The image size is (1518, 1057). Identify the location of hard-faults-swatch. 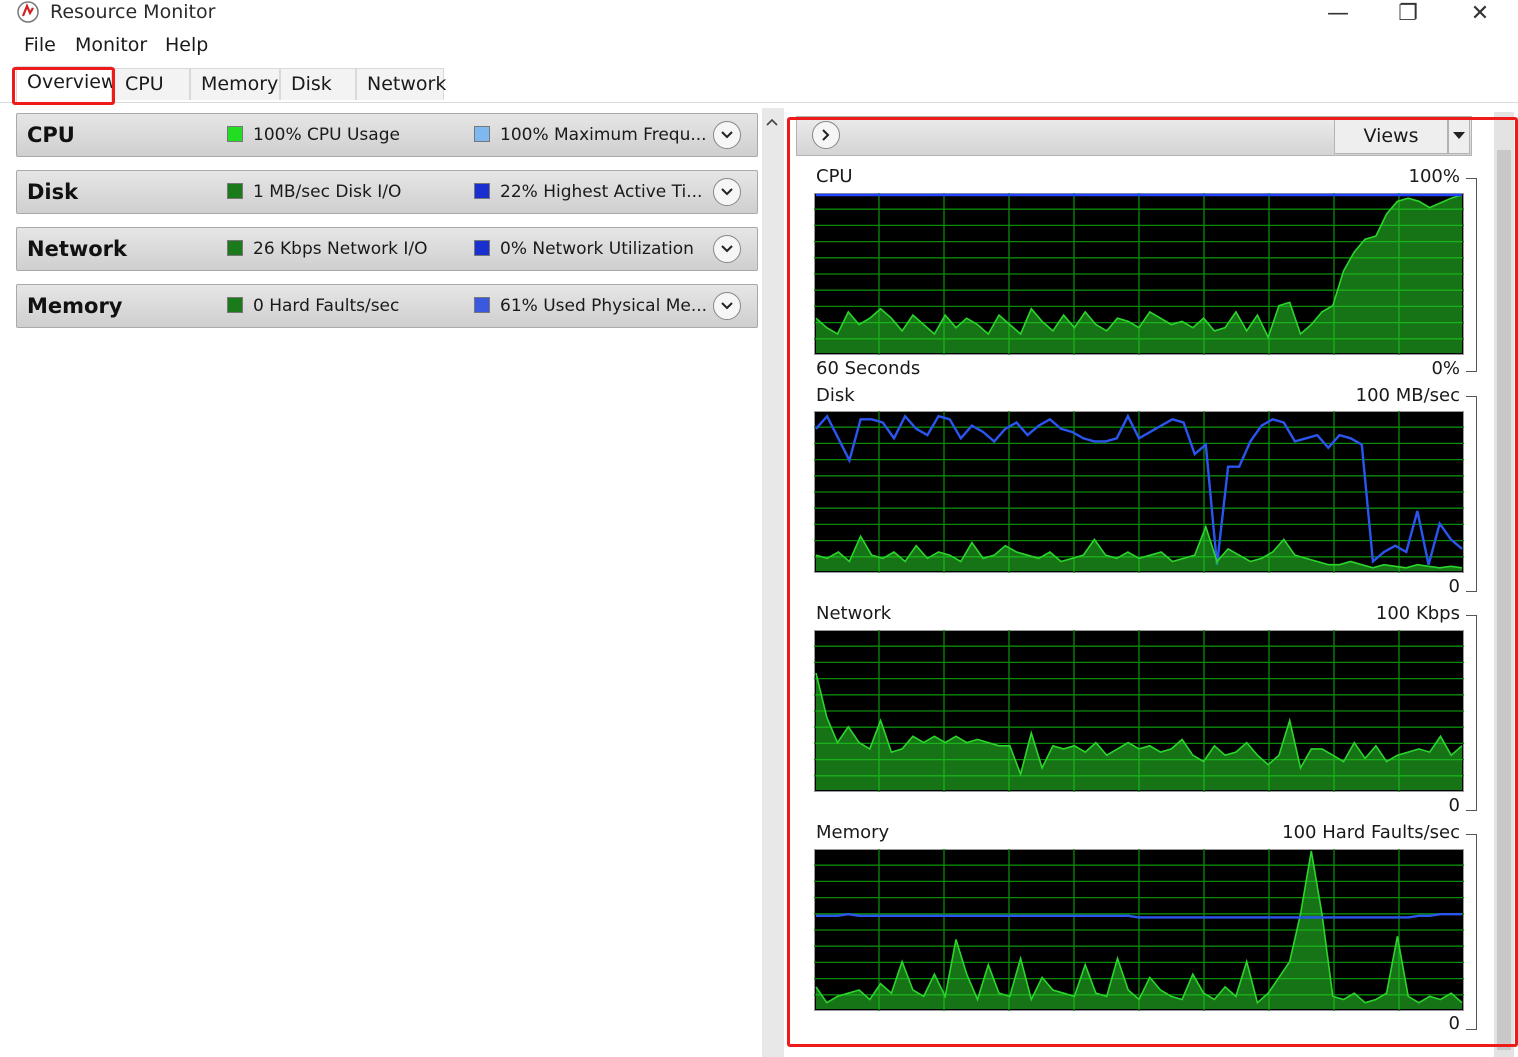
(235, 305).